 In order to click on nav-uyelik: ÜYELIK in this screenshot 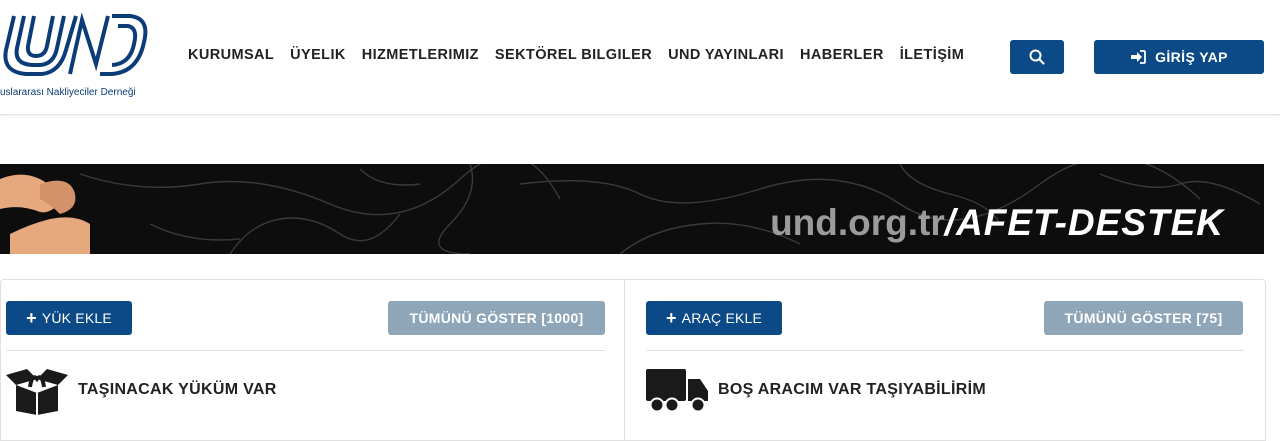, I will do `click(318, 55)`.